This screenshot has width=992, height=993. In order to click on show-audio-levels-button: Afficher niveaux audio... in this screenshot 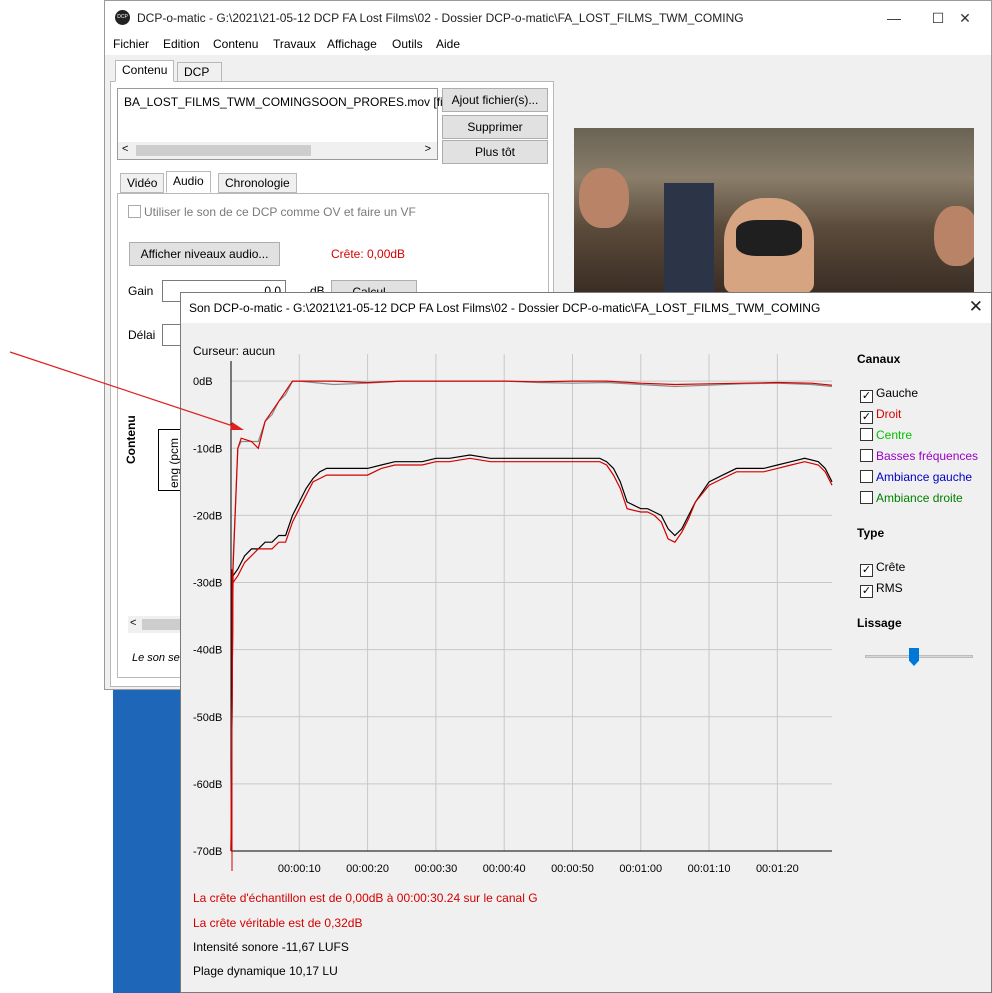, I will do `click(204, 254)`.